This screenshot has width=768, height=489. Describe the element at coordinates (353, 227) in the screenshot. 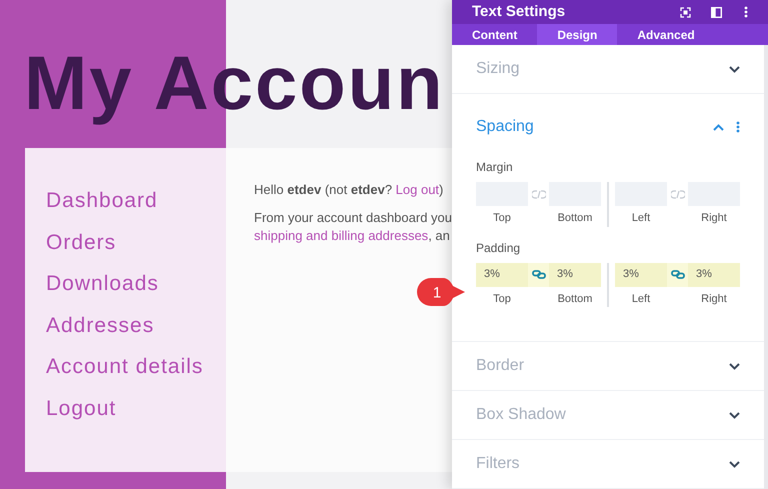

I see `intro-text: From your account dashboard you shipping and billing addresses, an` at that location.